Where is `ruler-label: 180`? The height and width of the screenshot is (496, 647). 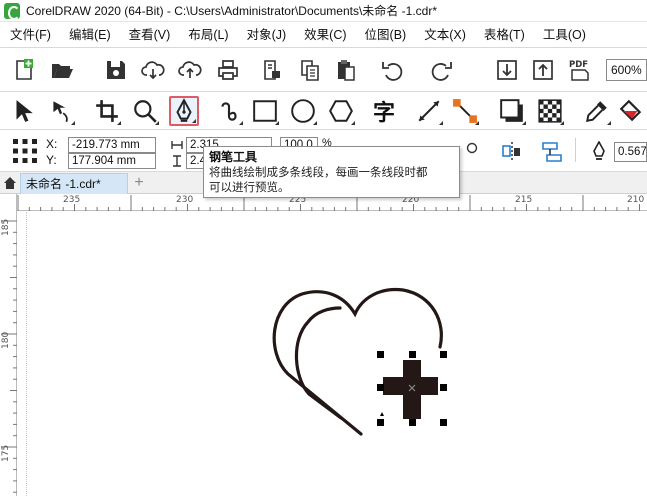 ruler-label: 180 is located at coordinates (6, 340).